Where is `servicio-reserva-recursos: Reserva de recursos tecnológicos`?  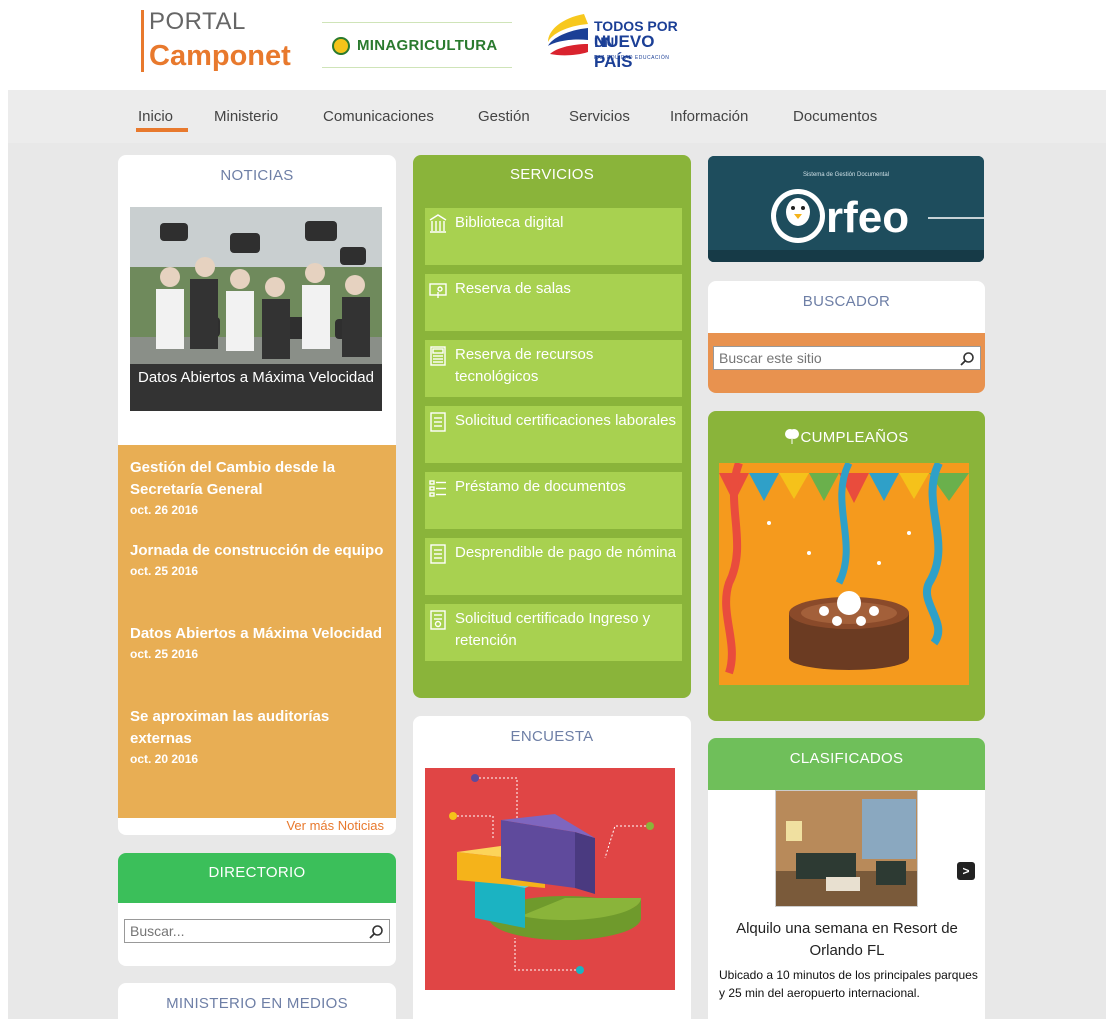 servicio-reserva-recursos: Reserva de recursos tecnológicos is located at coordinates (553, 368).